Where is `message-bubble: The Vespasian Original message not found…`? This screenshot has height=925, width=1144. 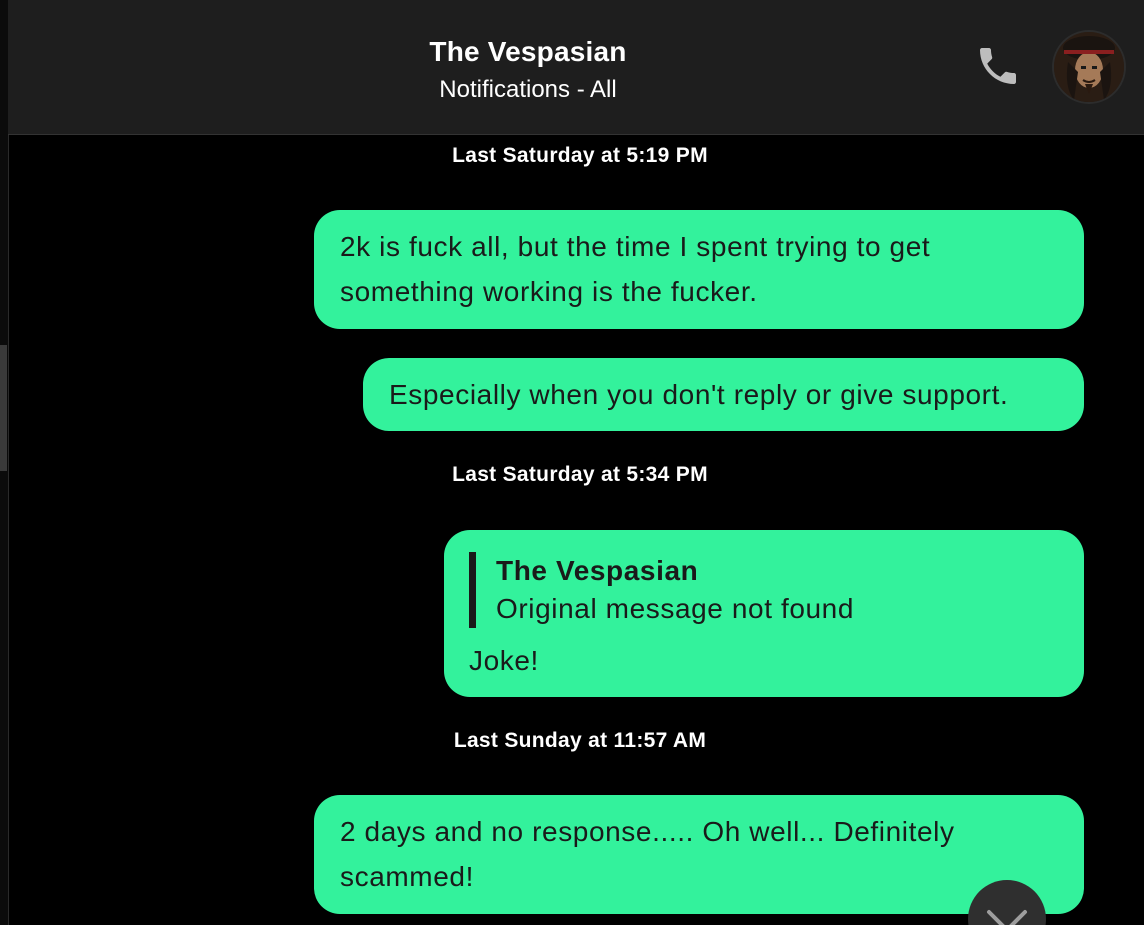 message-bubble: The Vespasian Original message not found… is located at coordinates (764, 613).